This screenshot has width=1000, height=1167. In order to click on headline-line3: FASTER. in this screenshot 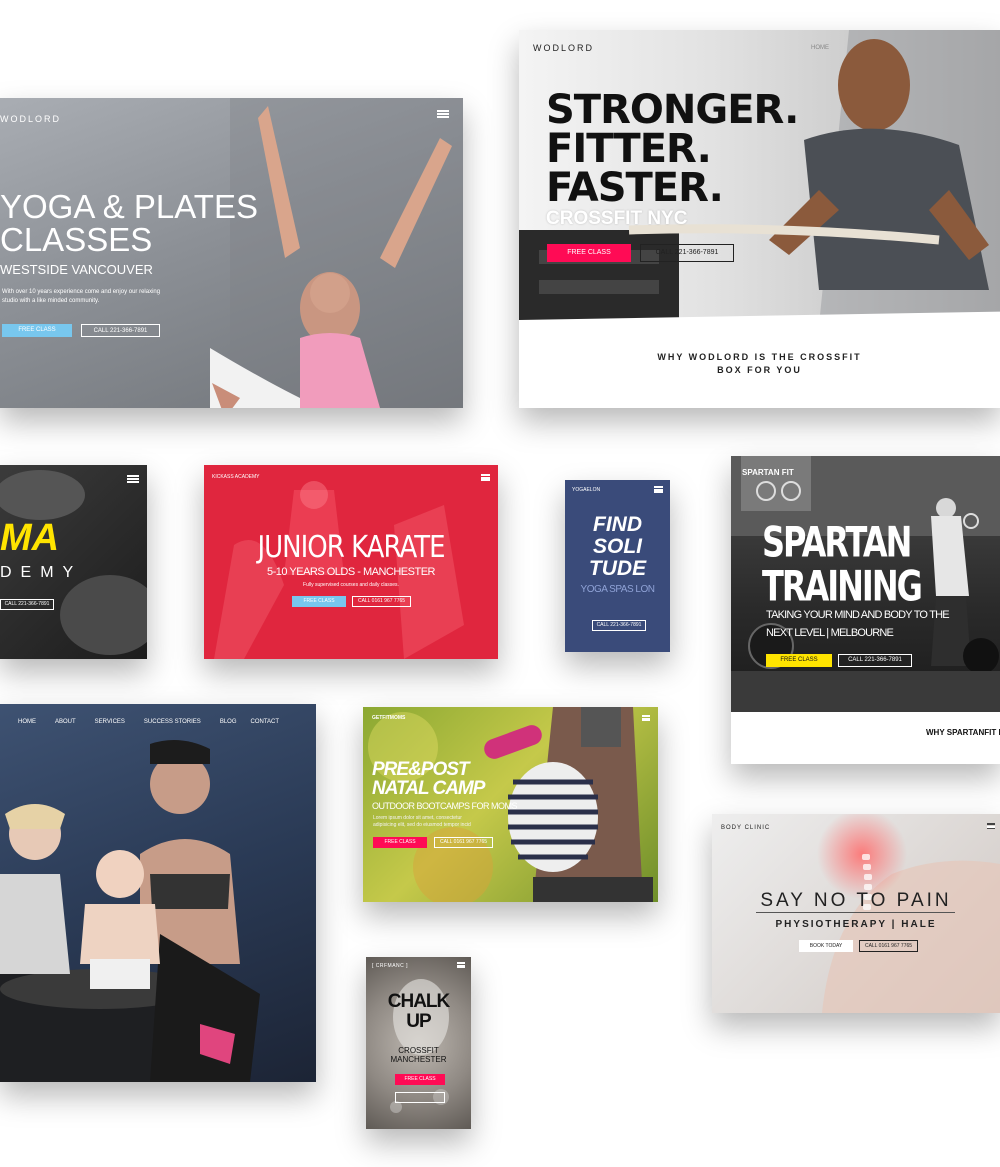, I will do `click(635, 188)`.